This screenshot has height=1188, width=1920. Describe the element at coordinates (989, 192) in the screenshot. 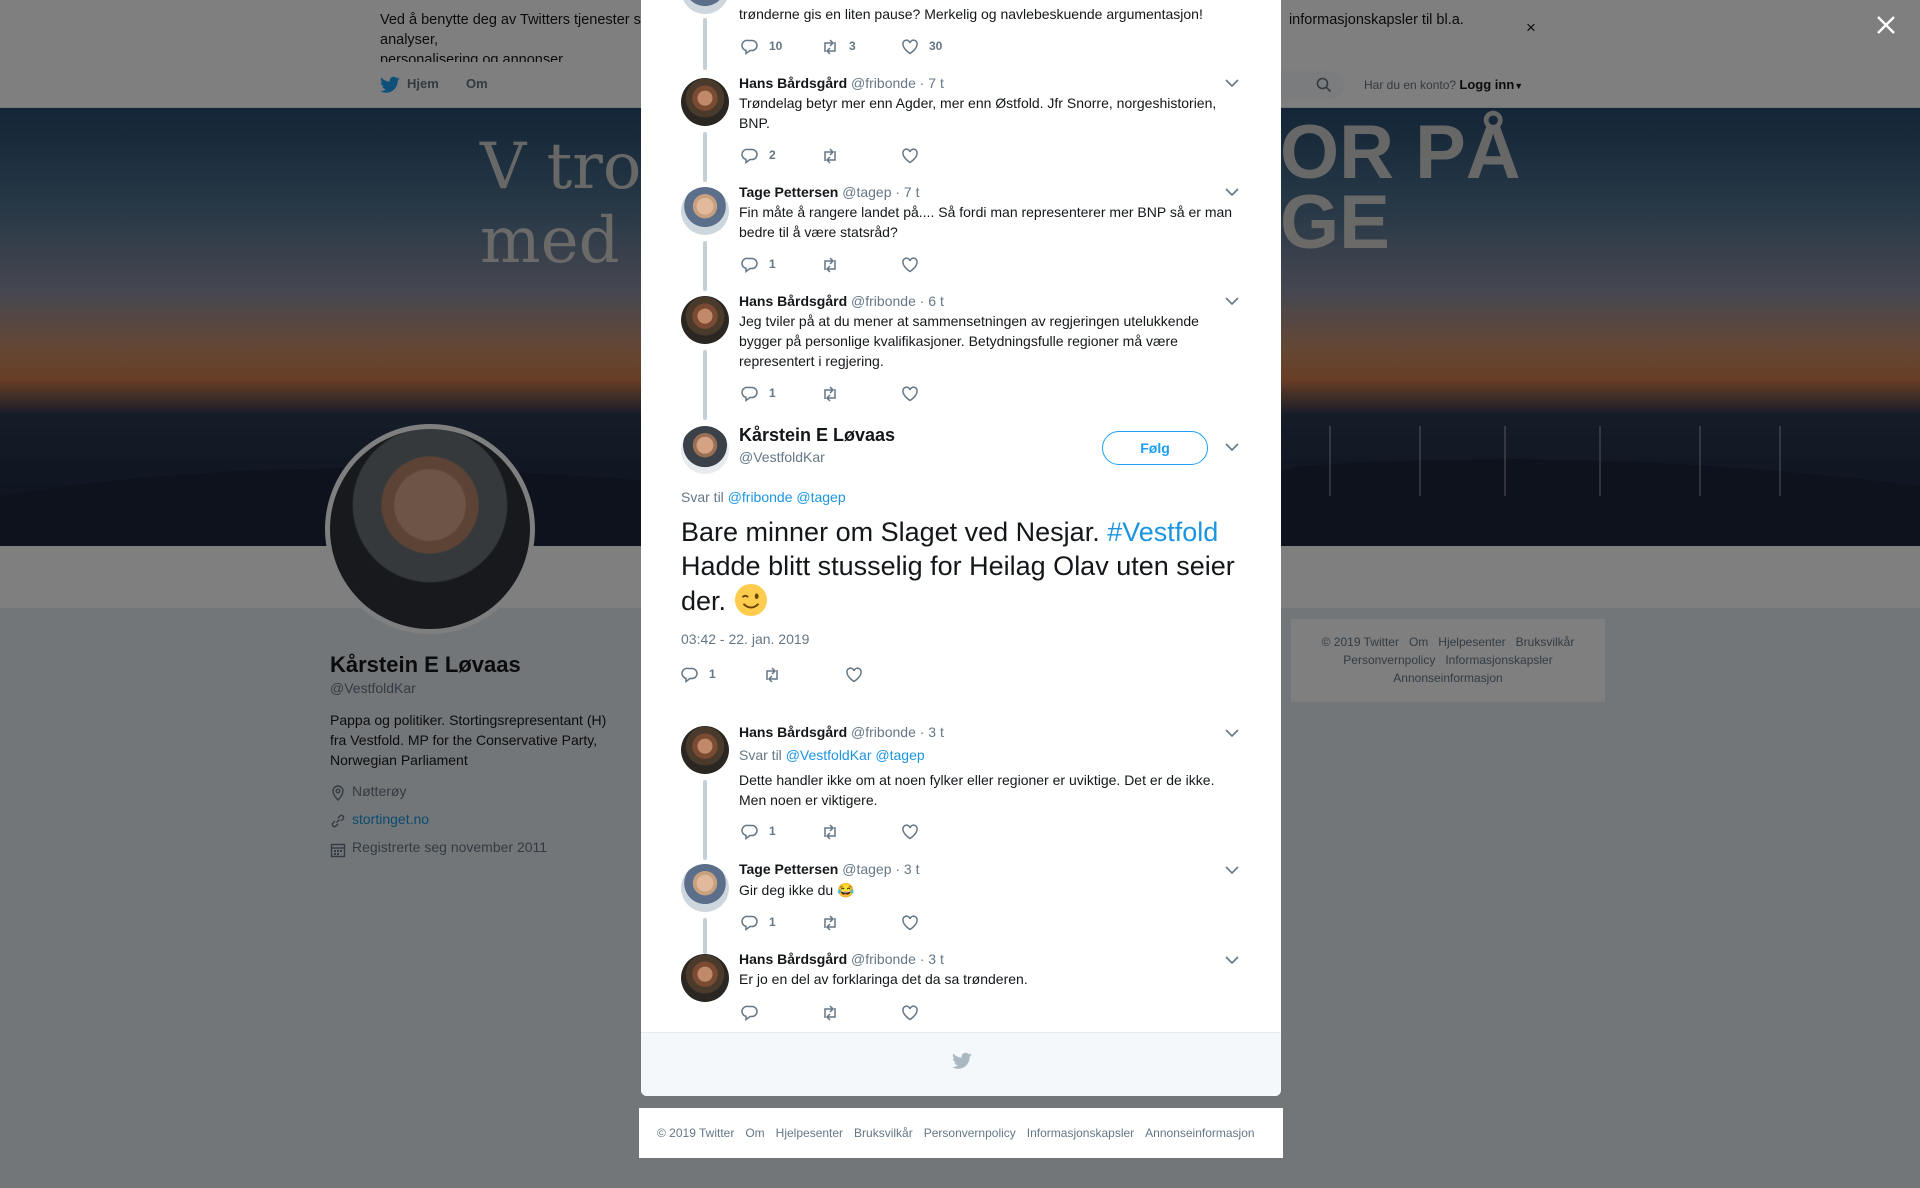

I see `tweet-header: Tage Pettersen @tagep · 7 t` at that location.